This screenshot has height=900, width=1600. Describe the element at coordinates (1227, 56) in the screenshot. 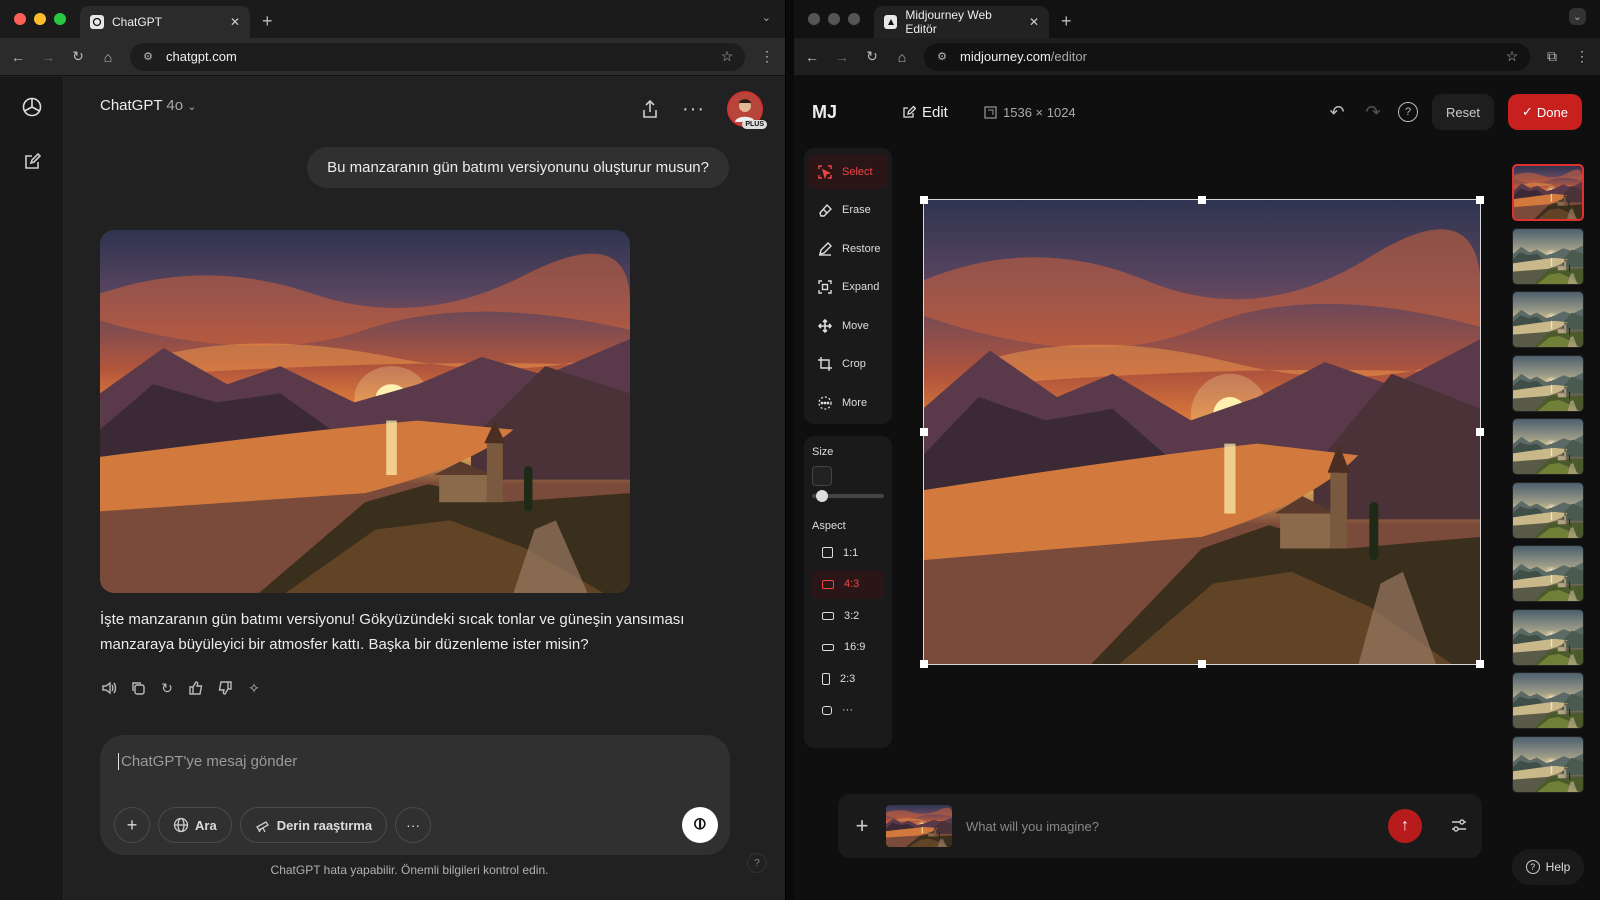

I see `address-field: ⚙ midjourney.com/editor ☆` at that location.